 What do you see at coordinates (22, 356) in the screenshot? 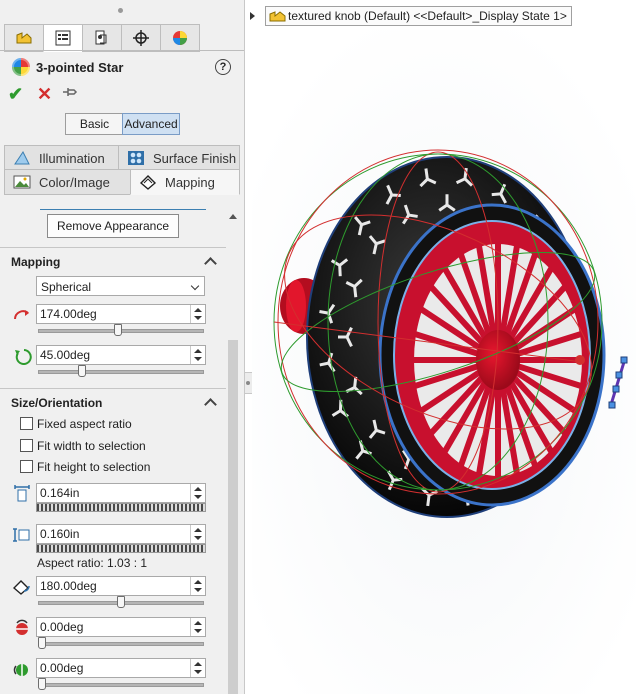
I see `rotate-vertical-icon` at bounding box center [22, 356].